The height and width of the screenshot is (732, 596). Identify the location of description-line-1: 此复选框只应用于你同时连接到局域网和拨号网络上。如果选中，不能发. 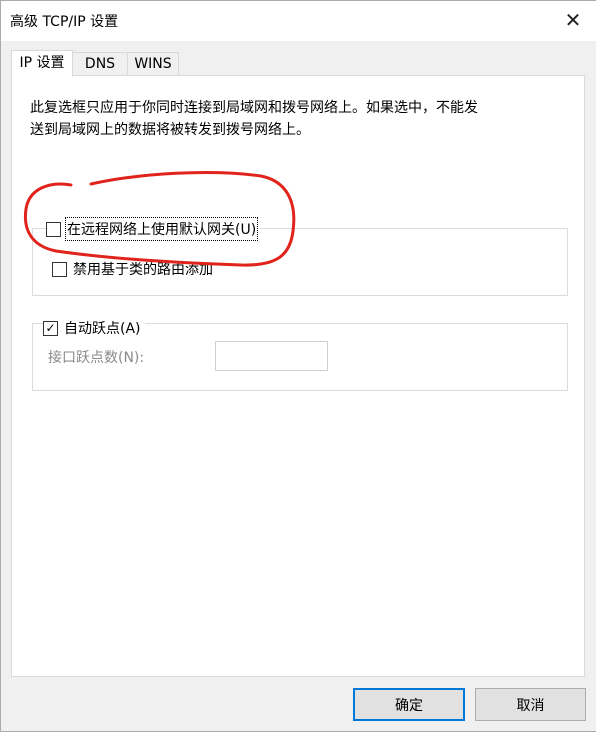
(254, 108).